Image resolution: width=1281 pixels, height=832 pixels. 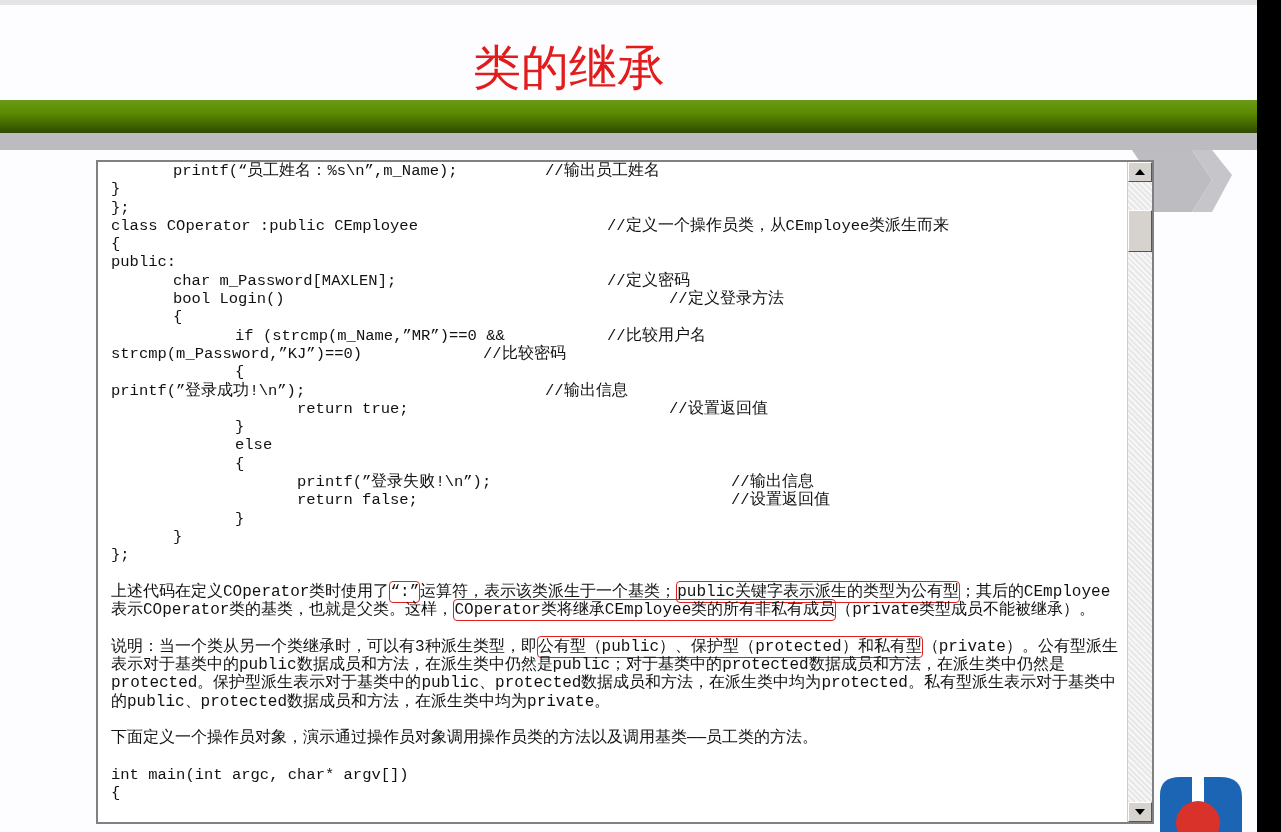 What do you see at coordinates (611, 601) in the screenshot?
I see `paragraph: 上述代码在定义COperator类时使用了“:”运算符，表示该类派生于一个基类；public关键字表示派生的类型为公有型；其后的CEmployee表示COperator类的基类，也就是父类。这样，COperator类将继承CEmployee类的所有非私有成员（private类型成员不能被继承）。` at bounding box center [611, 601].